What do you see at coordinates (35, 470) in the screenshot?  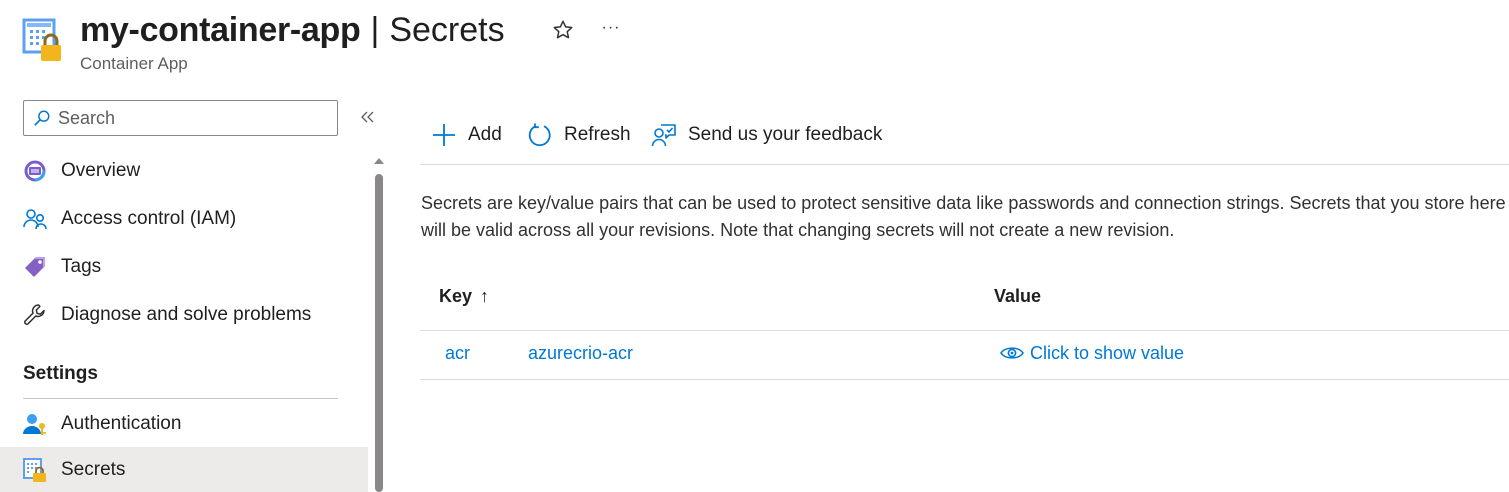 I see `secret-lock-icon` at bounding box center [35, 470].